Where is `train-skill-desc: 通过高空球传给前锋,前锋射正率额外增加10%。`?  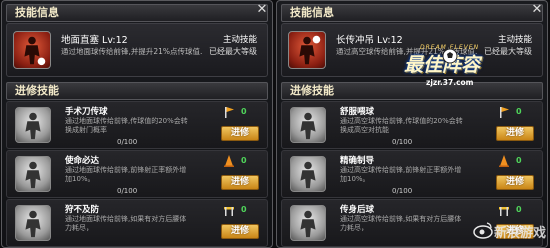
train-skill-desc: 通过高空球传给前锋,前锋射正率额外增加10%。 is located at coordinates (401, 174).